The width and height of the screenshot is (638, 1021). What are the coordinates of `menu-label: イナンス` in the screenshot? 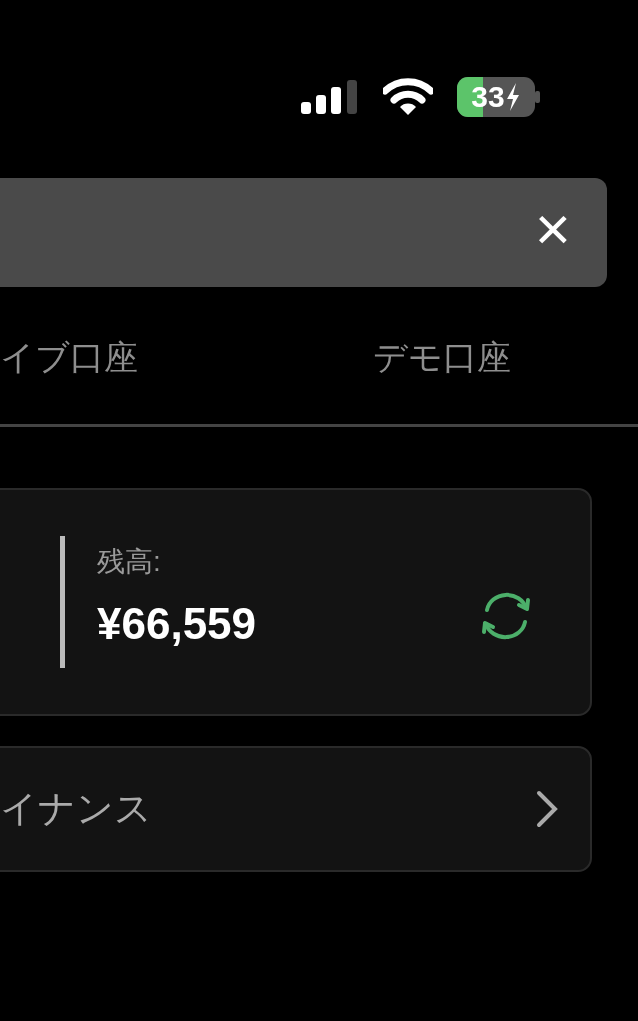 It's located at (76, 809).